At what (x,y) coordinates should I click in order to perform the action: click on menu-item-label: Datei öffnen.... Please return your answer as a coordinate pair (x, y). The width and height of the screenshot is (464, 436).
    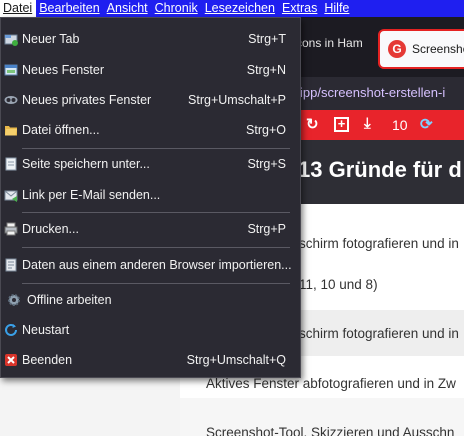
    Looking at the image, I should click on (61, 130).